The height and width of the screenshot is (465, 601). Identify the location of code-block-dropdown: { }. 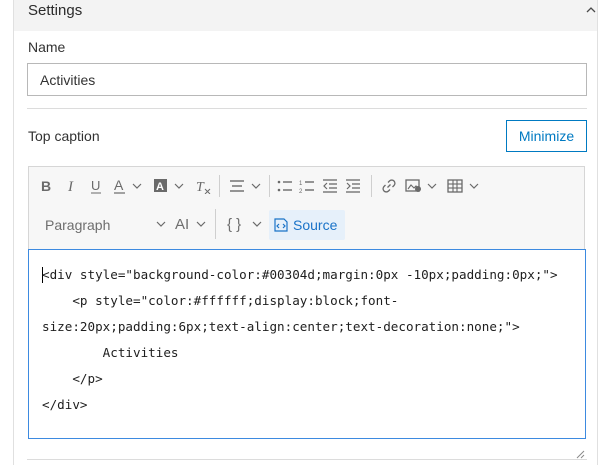
(245, 225).